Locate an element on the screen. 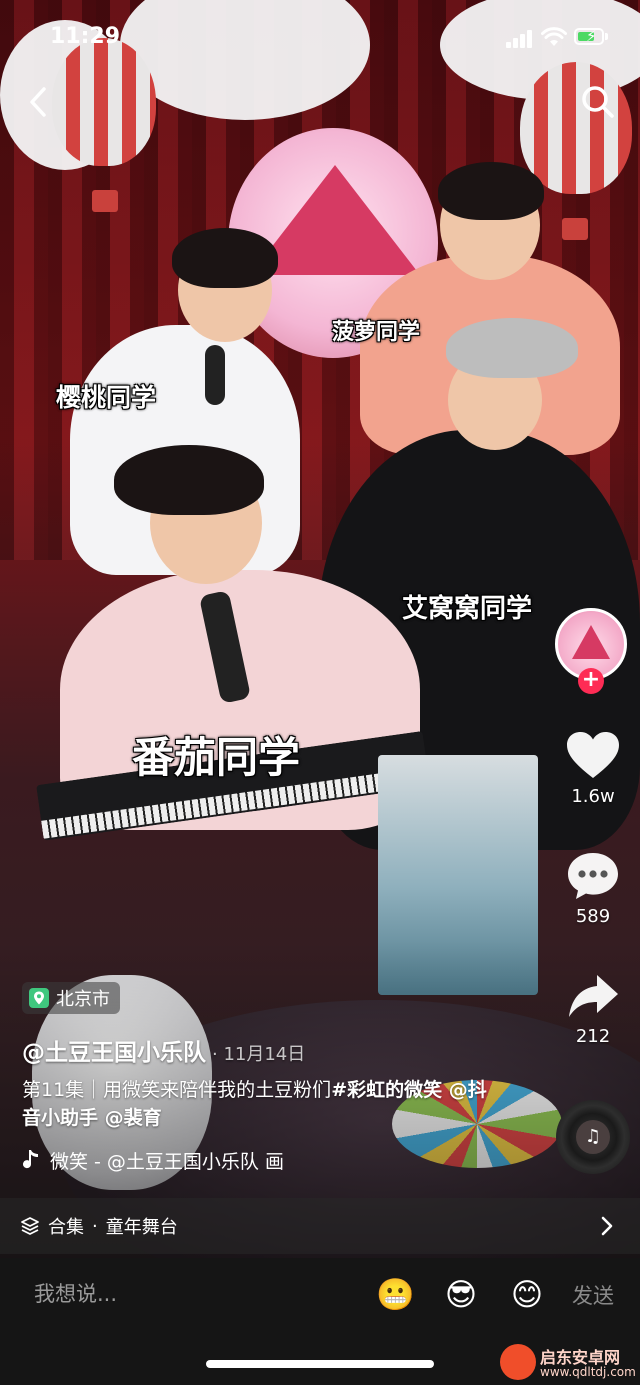 This screenshot has height=1385, width=640. share-arrow-icon is located at coordinates (593, 997).